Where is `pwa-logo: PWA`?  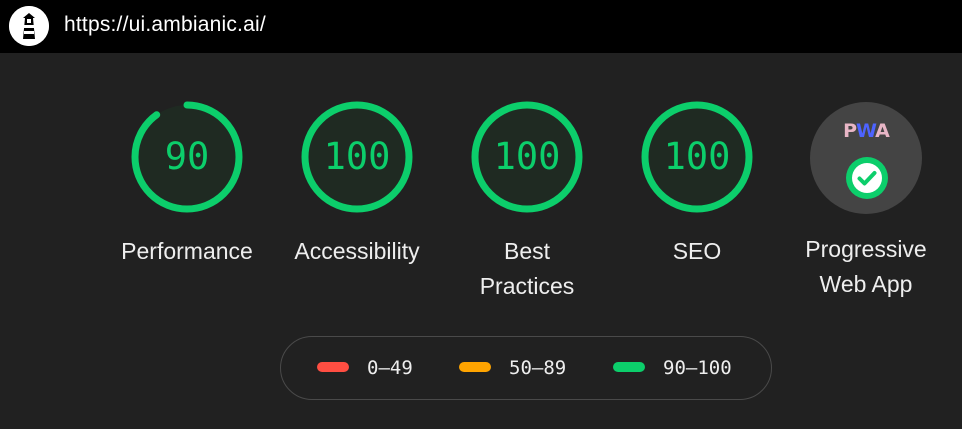 pwa-logo: PWA is located at coordinates (866, 131).